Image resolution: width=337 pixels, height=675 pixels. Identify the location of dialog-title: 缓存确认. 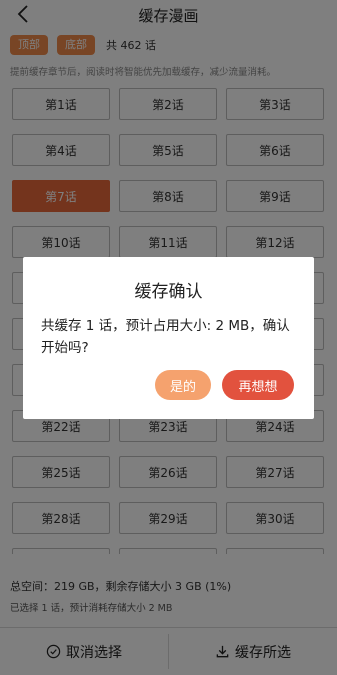
(168, 292).